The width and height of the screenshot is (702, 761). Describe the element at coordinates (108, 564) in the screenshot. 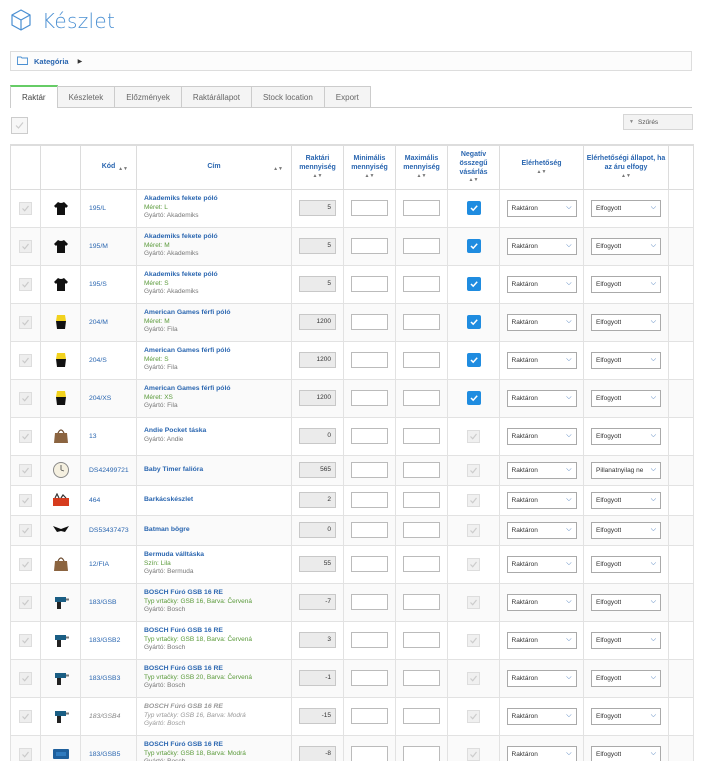

I see `row-code: 12/FIA` at that location.